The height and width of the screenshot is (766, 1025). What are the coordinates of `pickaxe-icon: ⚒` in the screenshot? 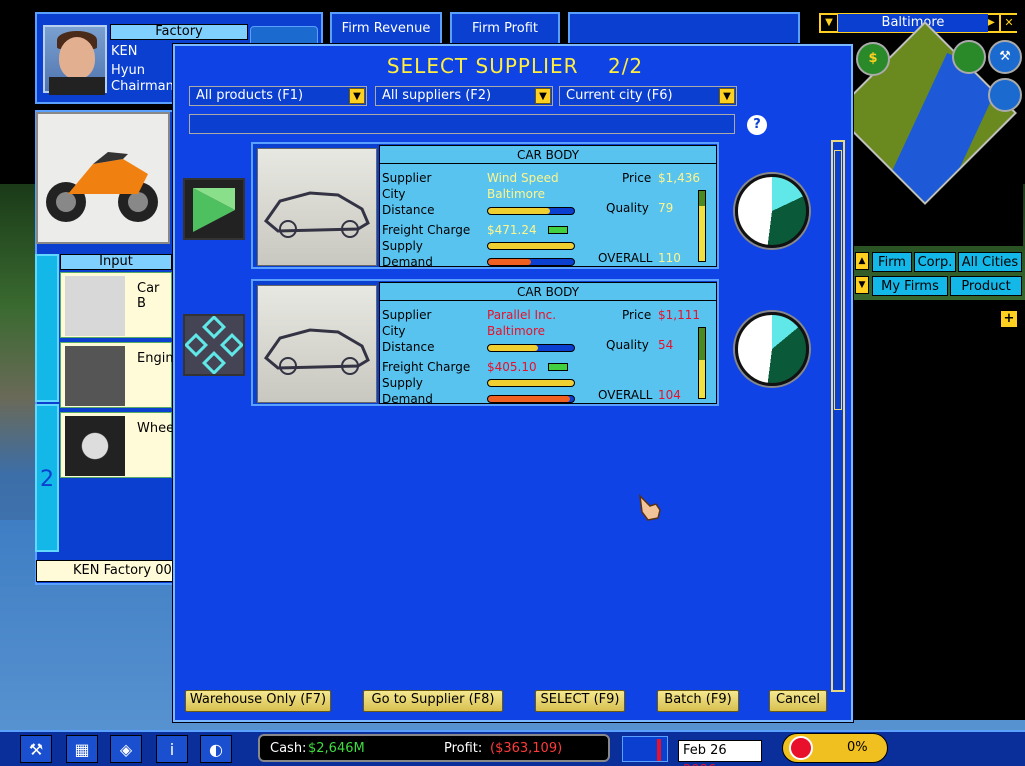 It's located at (1005, 57).